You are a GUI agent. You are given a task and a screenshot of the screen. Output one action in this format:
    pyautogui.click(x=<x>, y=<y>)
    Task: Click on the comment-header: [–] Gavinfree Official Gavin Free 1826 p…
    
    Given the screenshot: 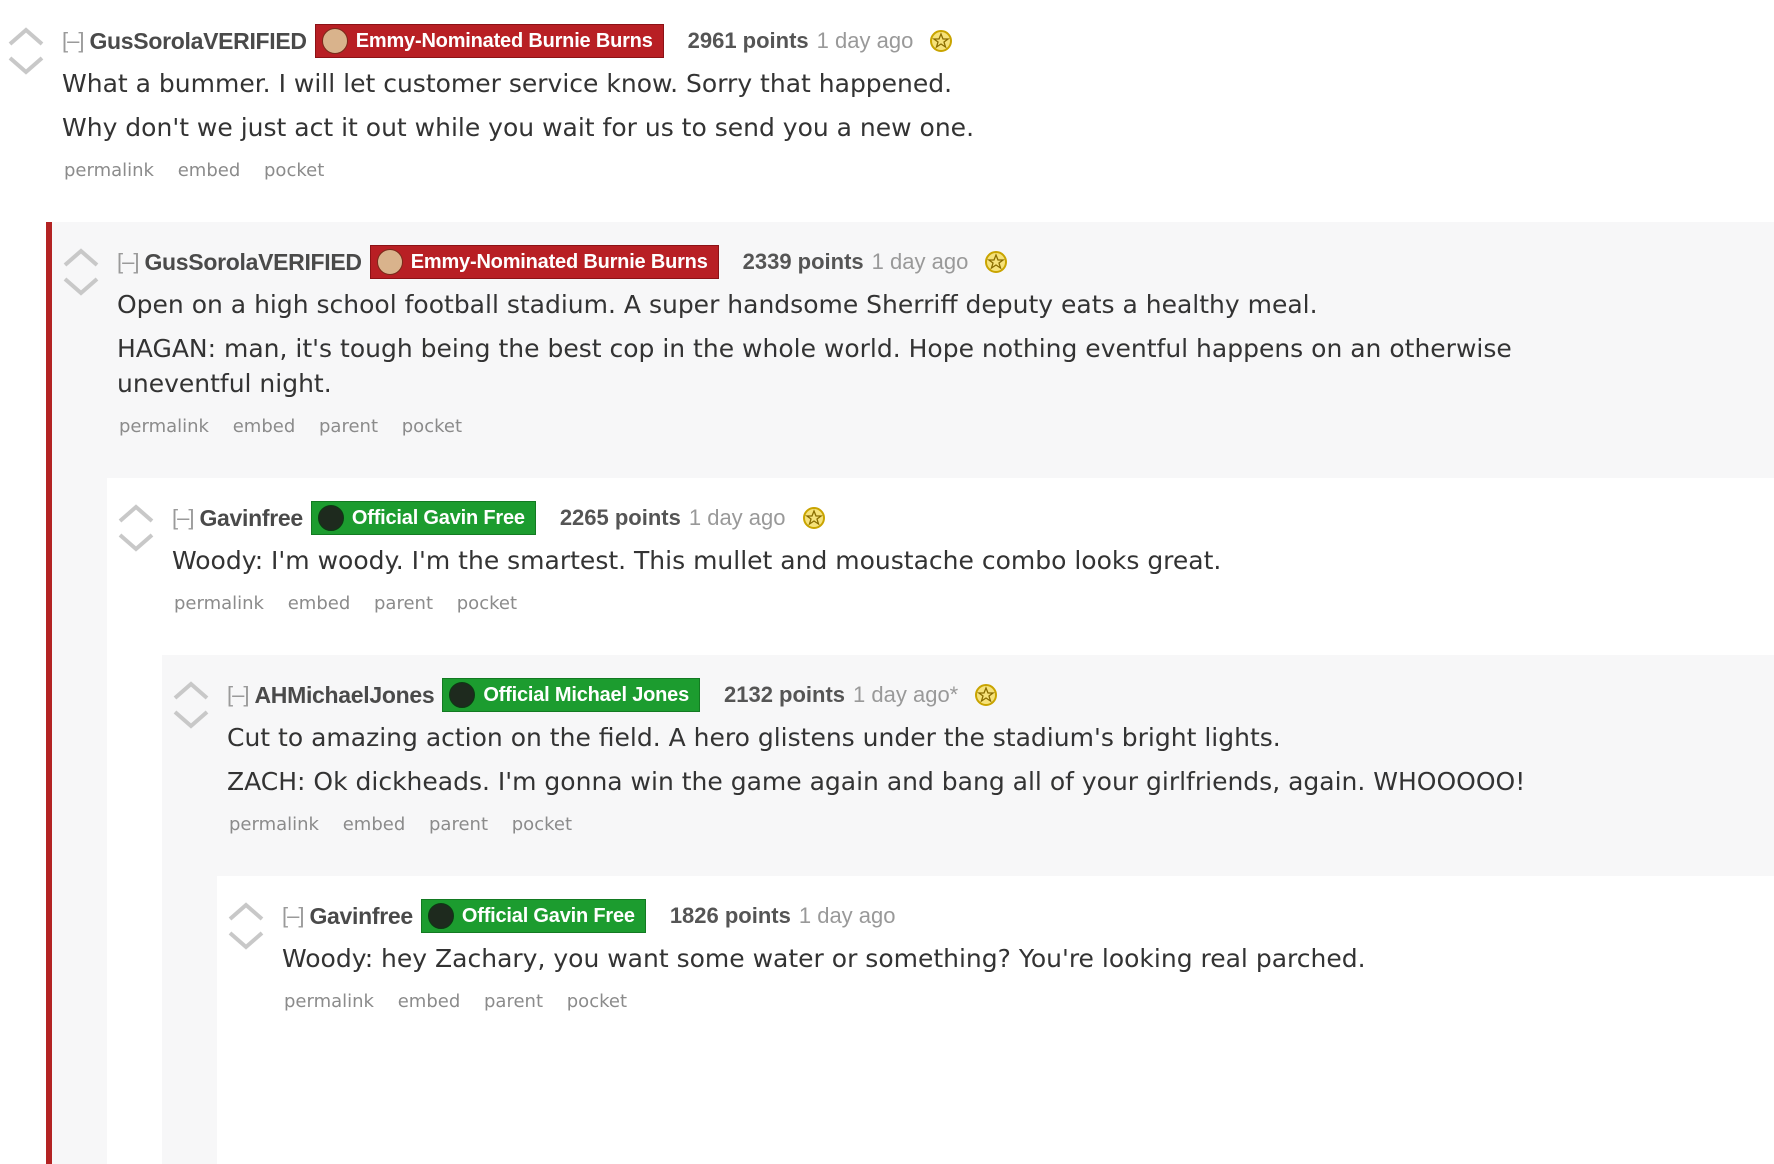 What is the action you would take?
    pyautogui.click(x=589, y=916)
    